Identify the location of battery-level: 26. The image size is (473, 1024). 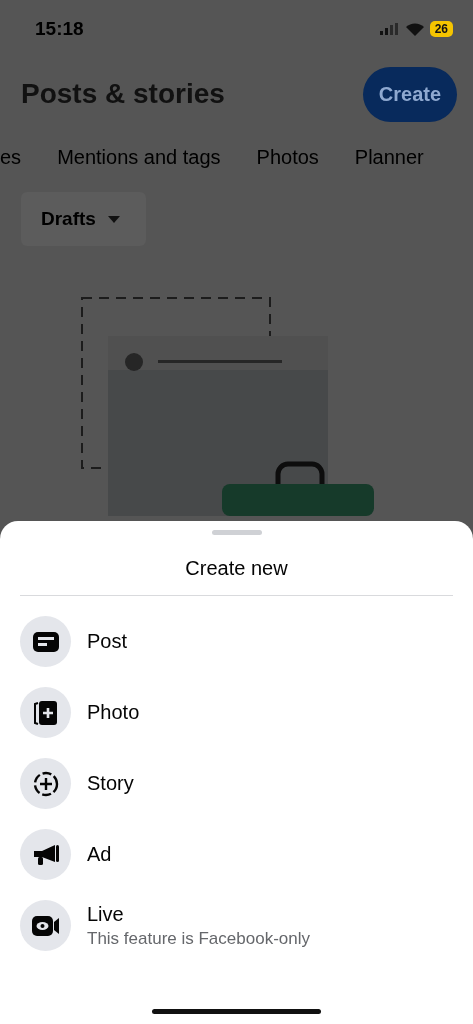
(441, 29).